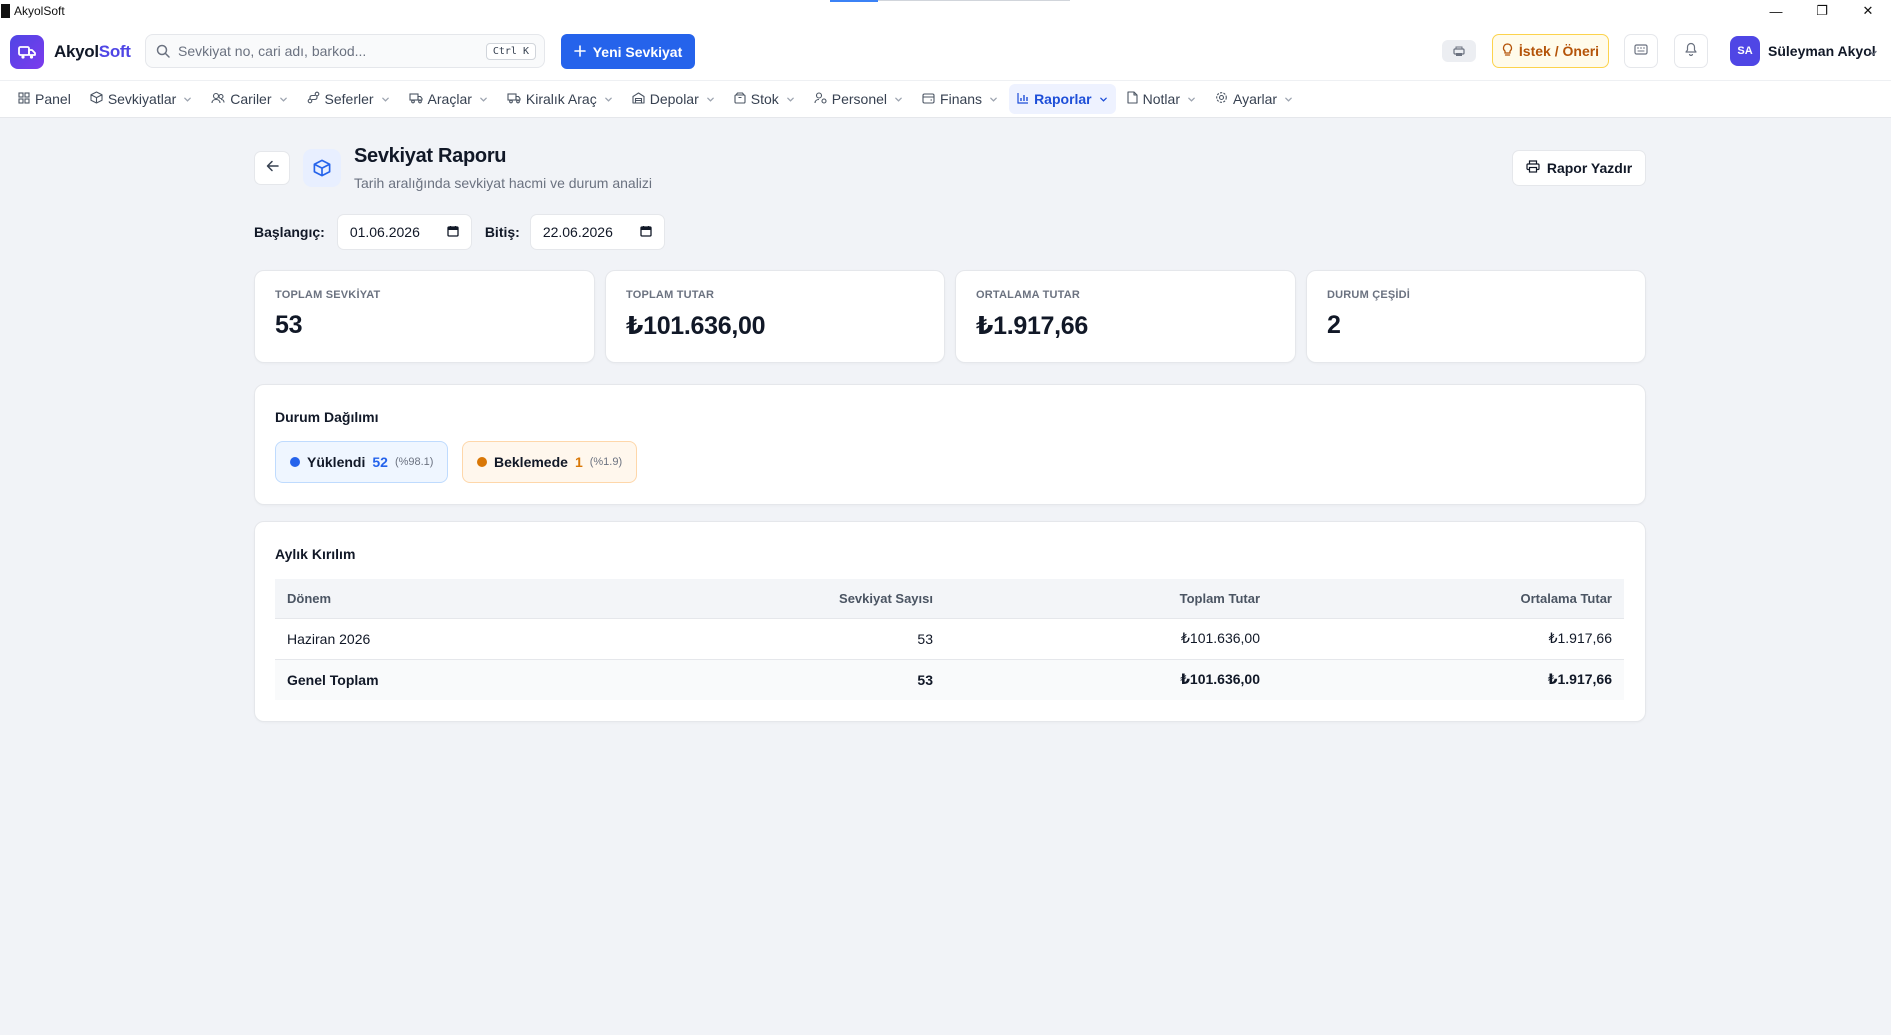 The height and width of the screenshot is (1035, 1891). Describe the element at coordinates (1448, 599) in the screenshot. I see `column-header: Ortalama Tutar` at that location.